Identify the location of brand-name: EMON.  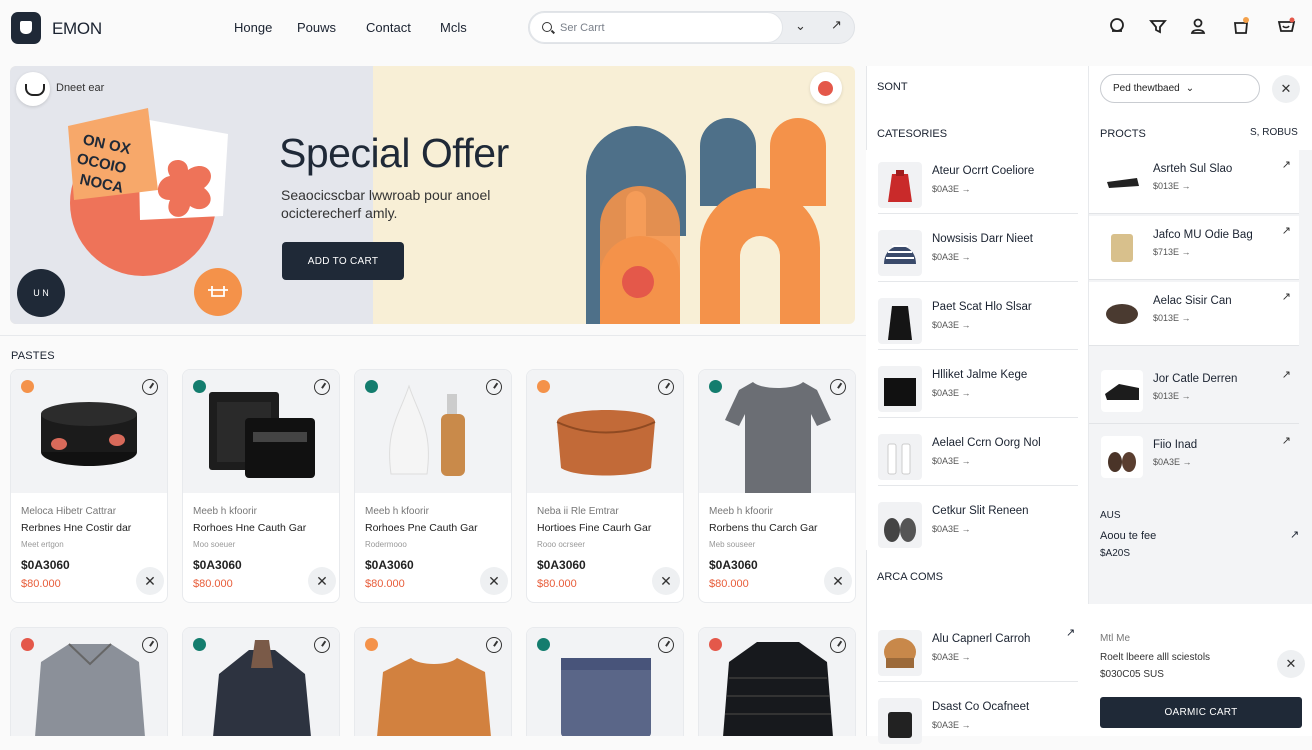
(77, 29).